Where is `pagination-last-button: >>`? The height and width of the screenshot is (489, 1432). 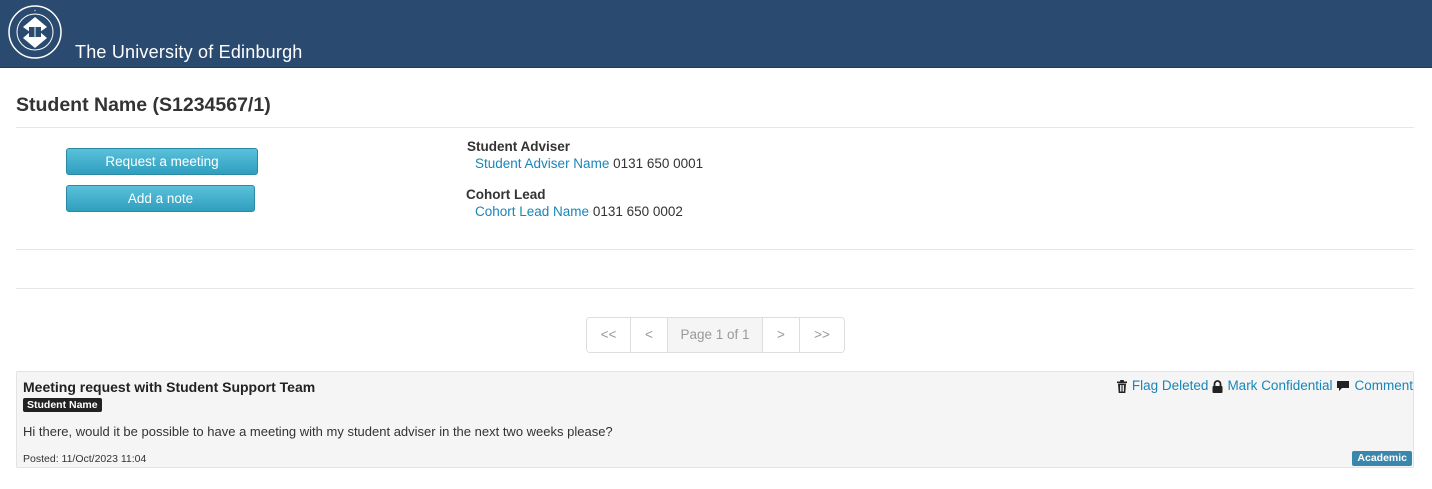 pagination-last-button: >> is located at coordinates (822, 335).